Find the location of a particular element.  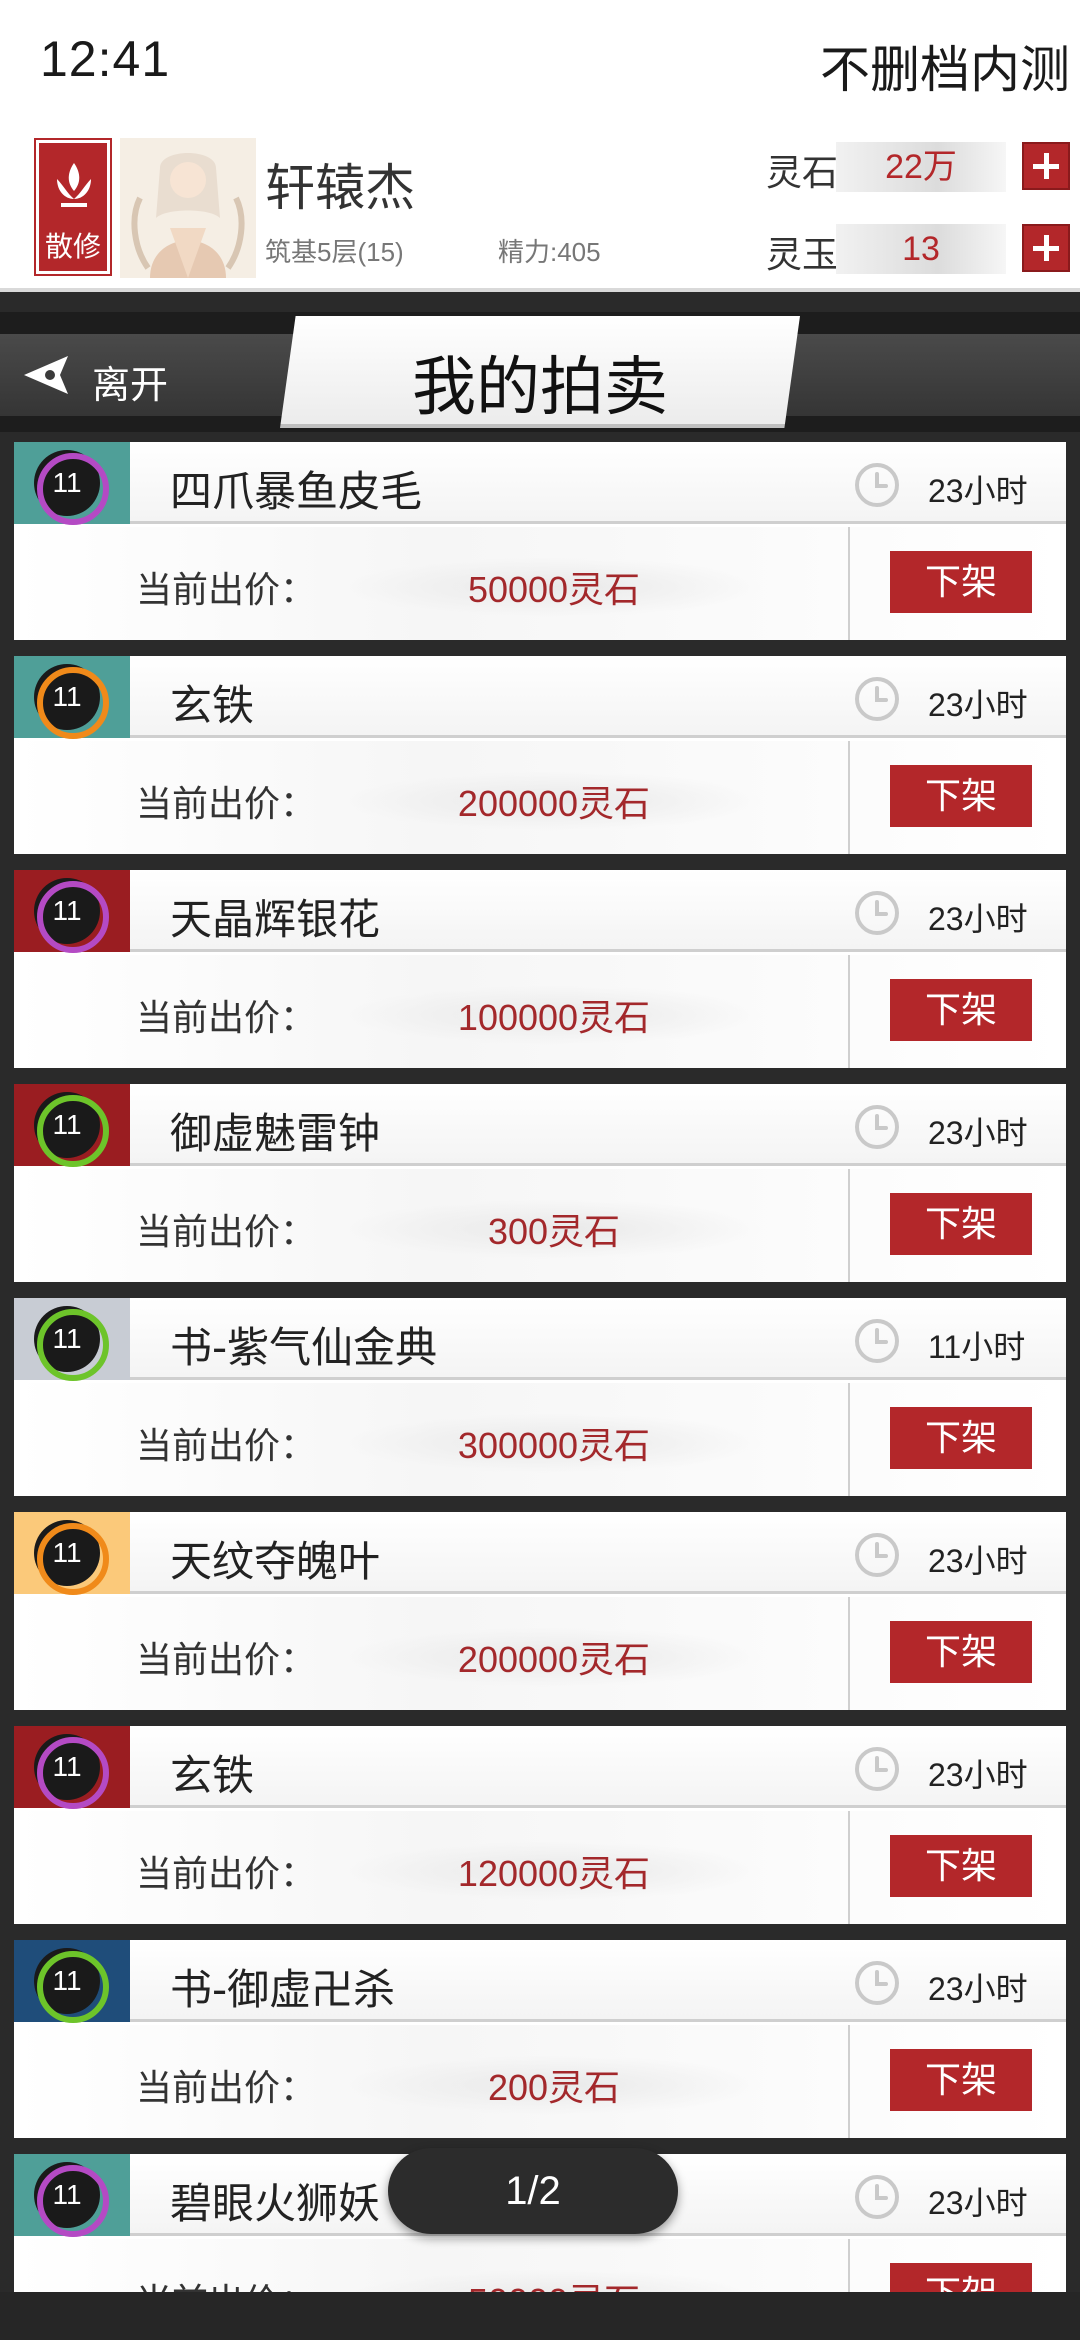

status-time: 12:41 is located at coordinates (105, 59).